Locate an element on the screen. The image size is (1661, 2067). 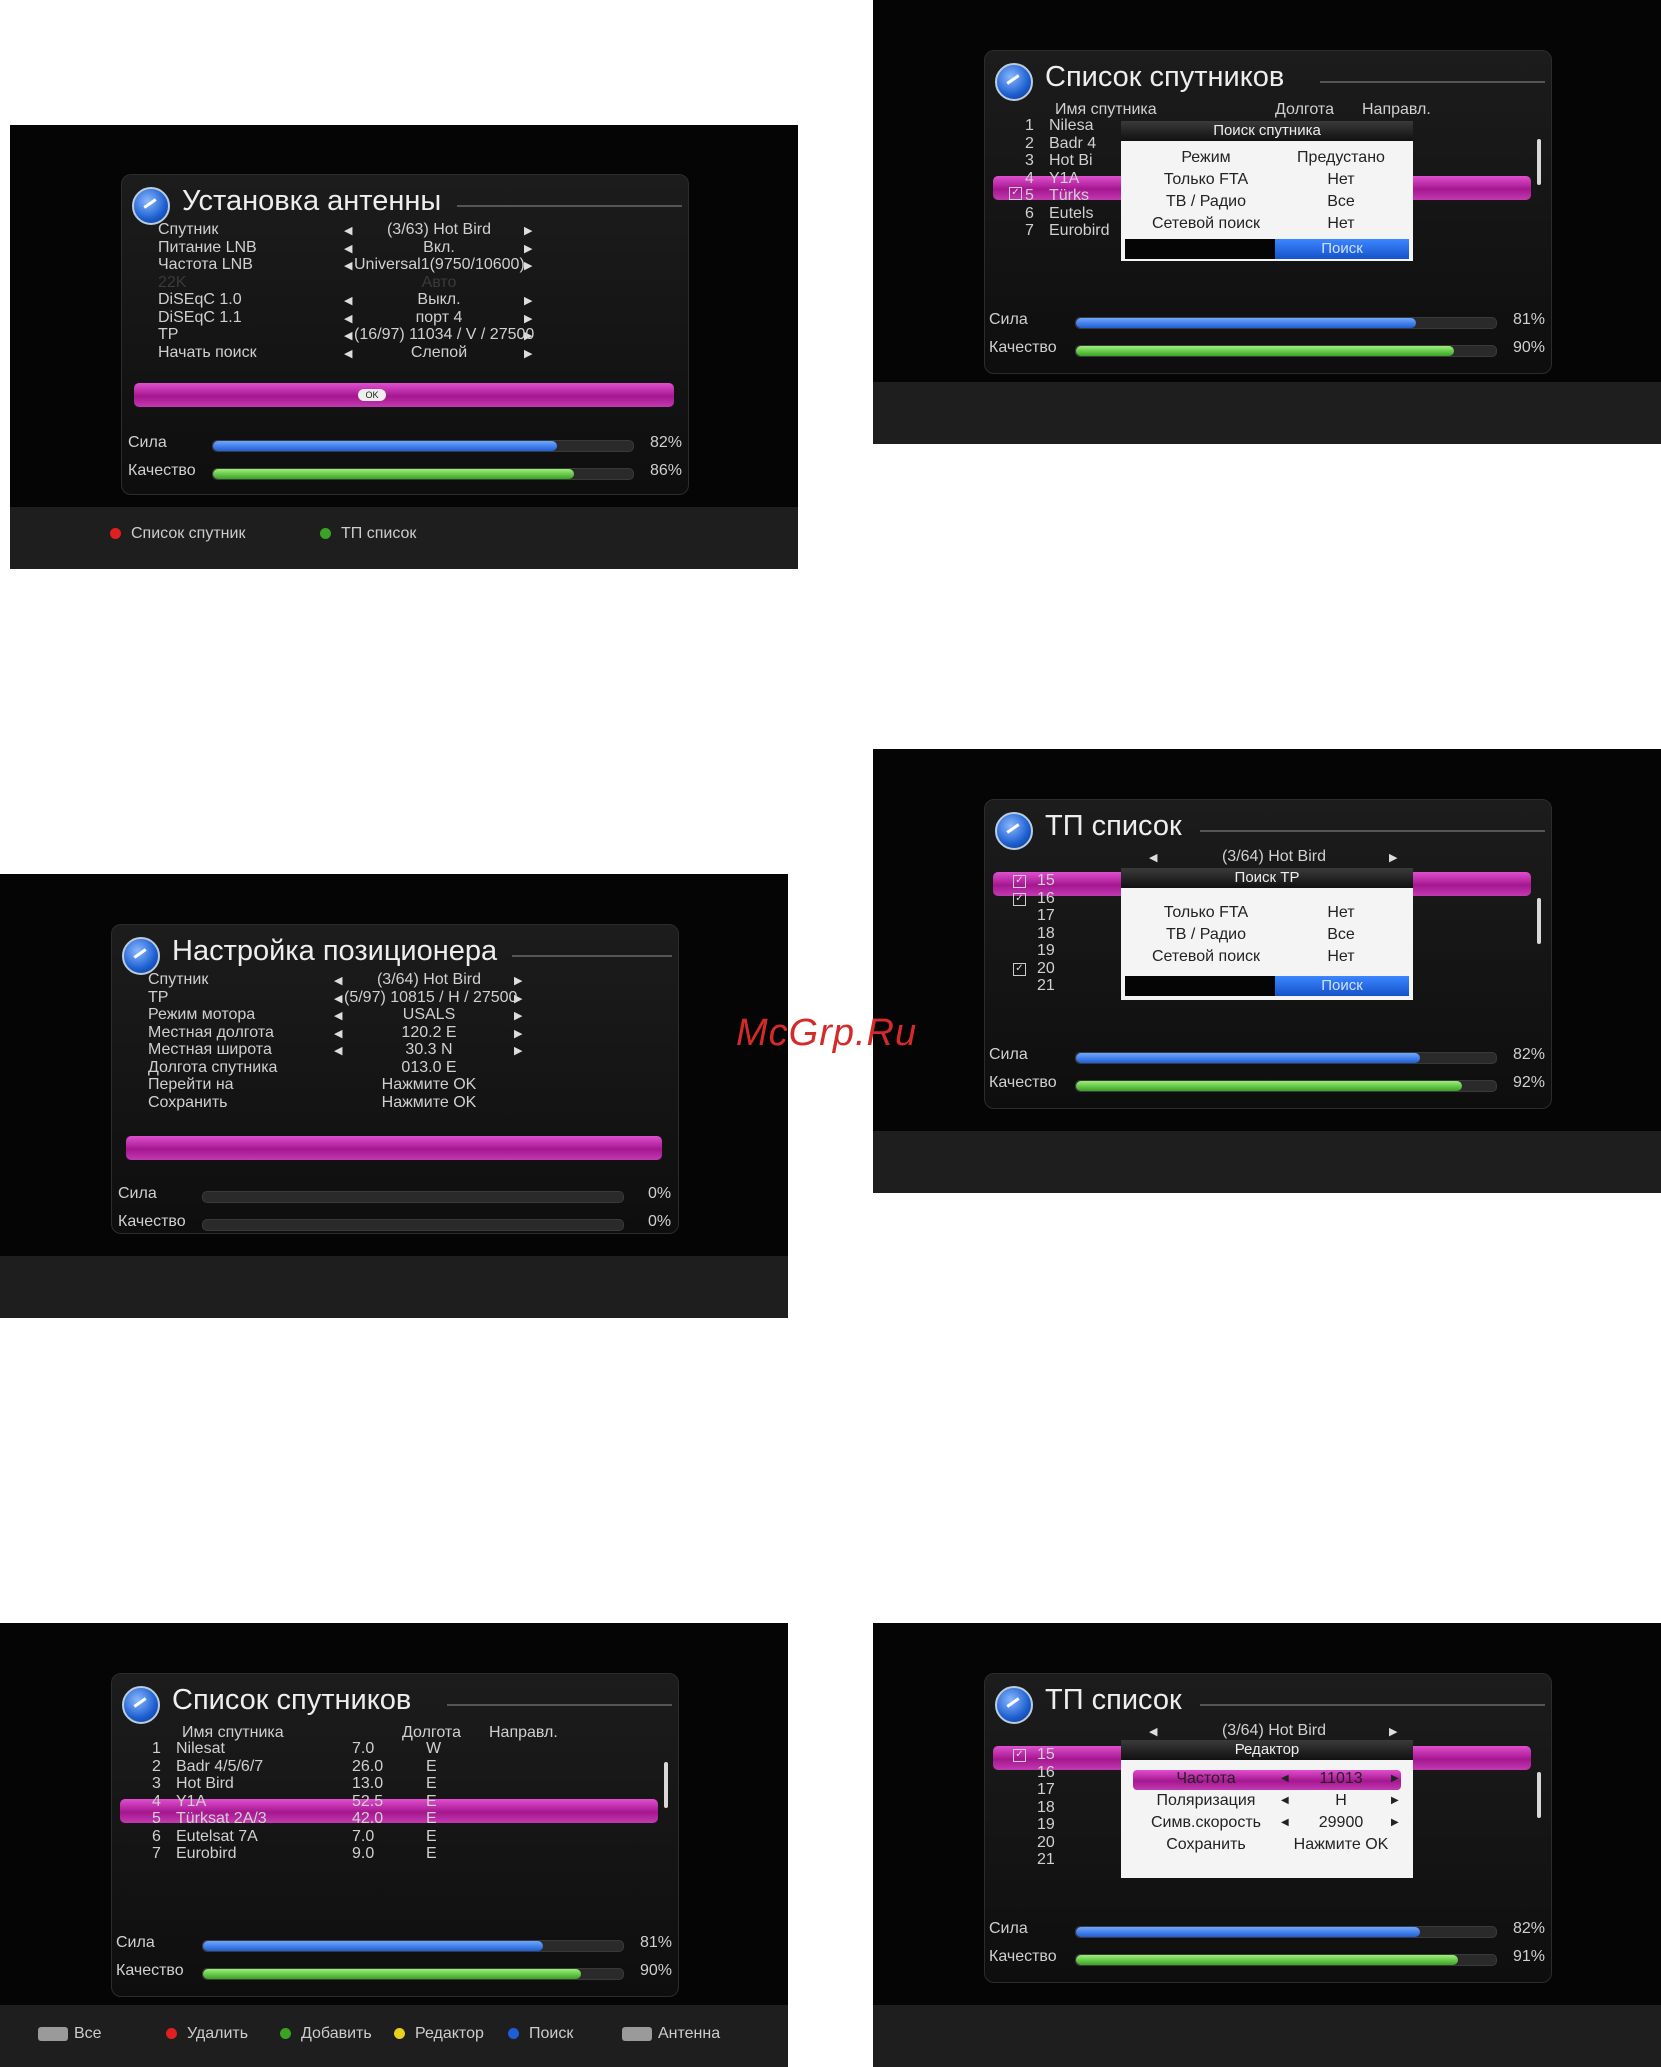
legend-antenna: Антенна is located at coordinates (671, 2034).